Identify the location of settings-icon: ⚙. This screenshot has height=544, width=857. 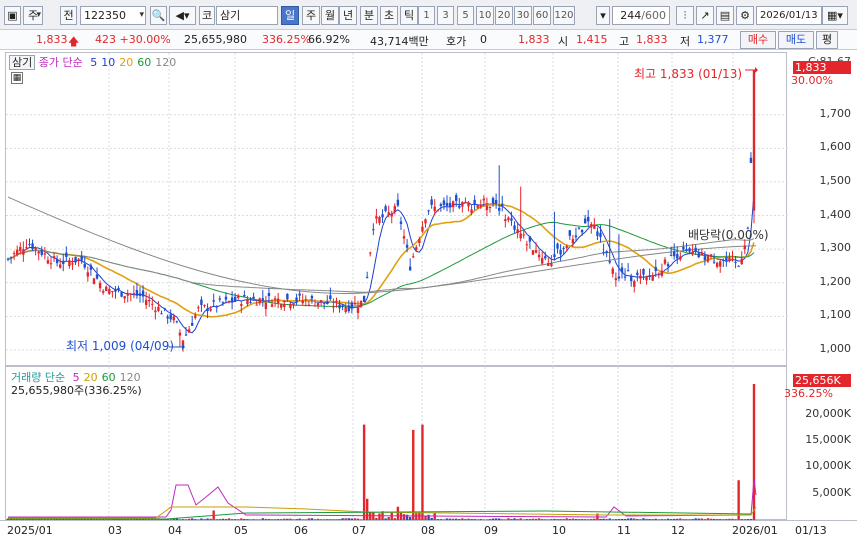
(745, 15).